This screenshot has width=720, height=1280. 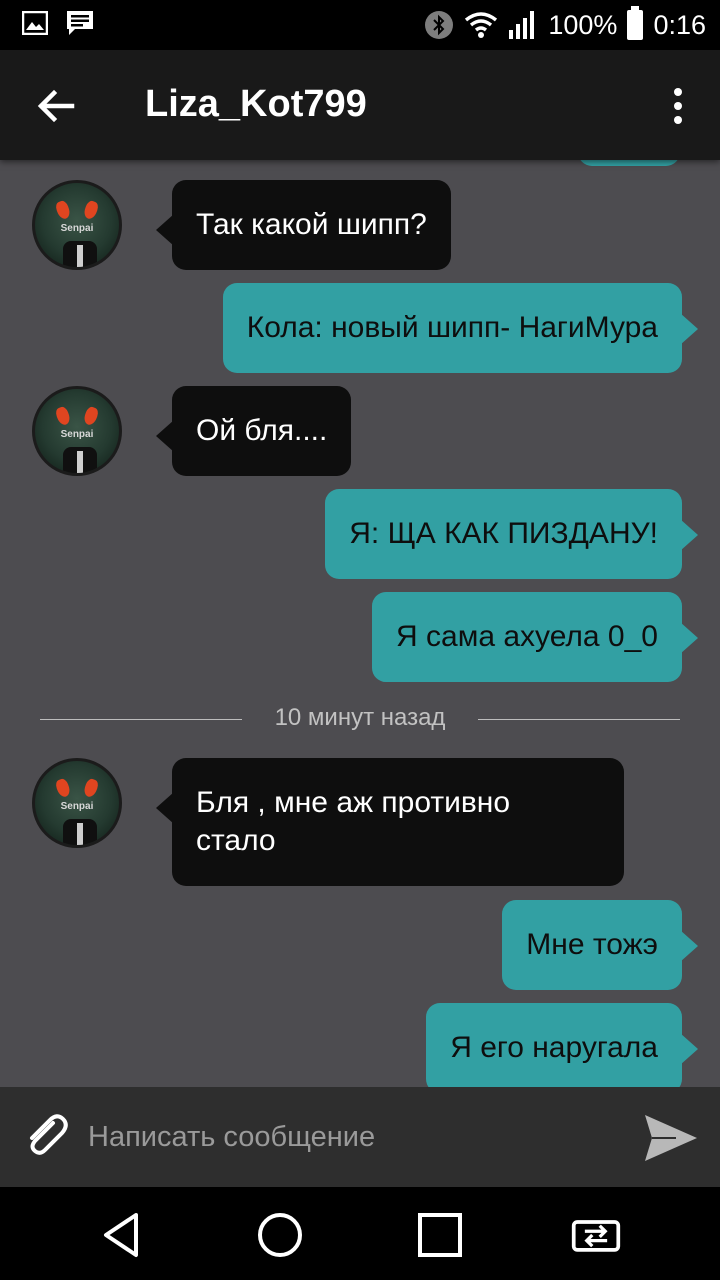 I want to click on wifi-icon, so click(x=481, y=25).